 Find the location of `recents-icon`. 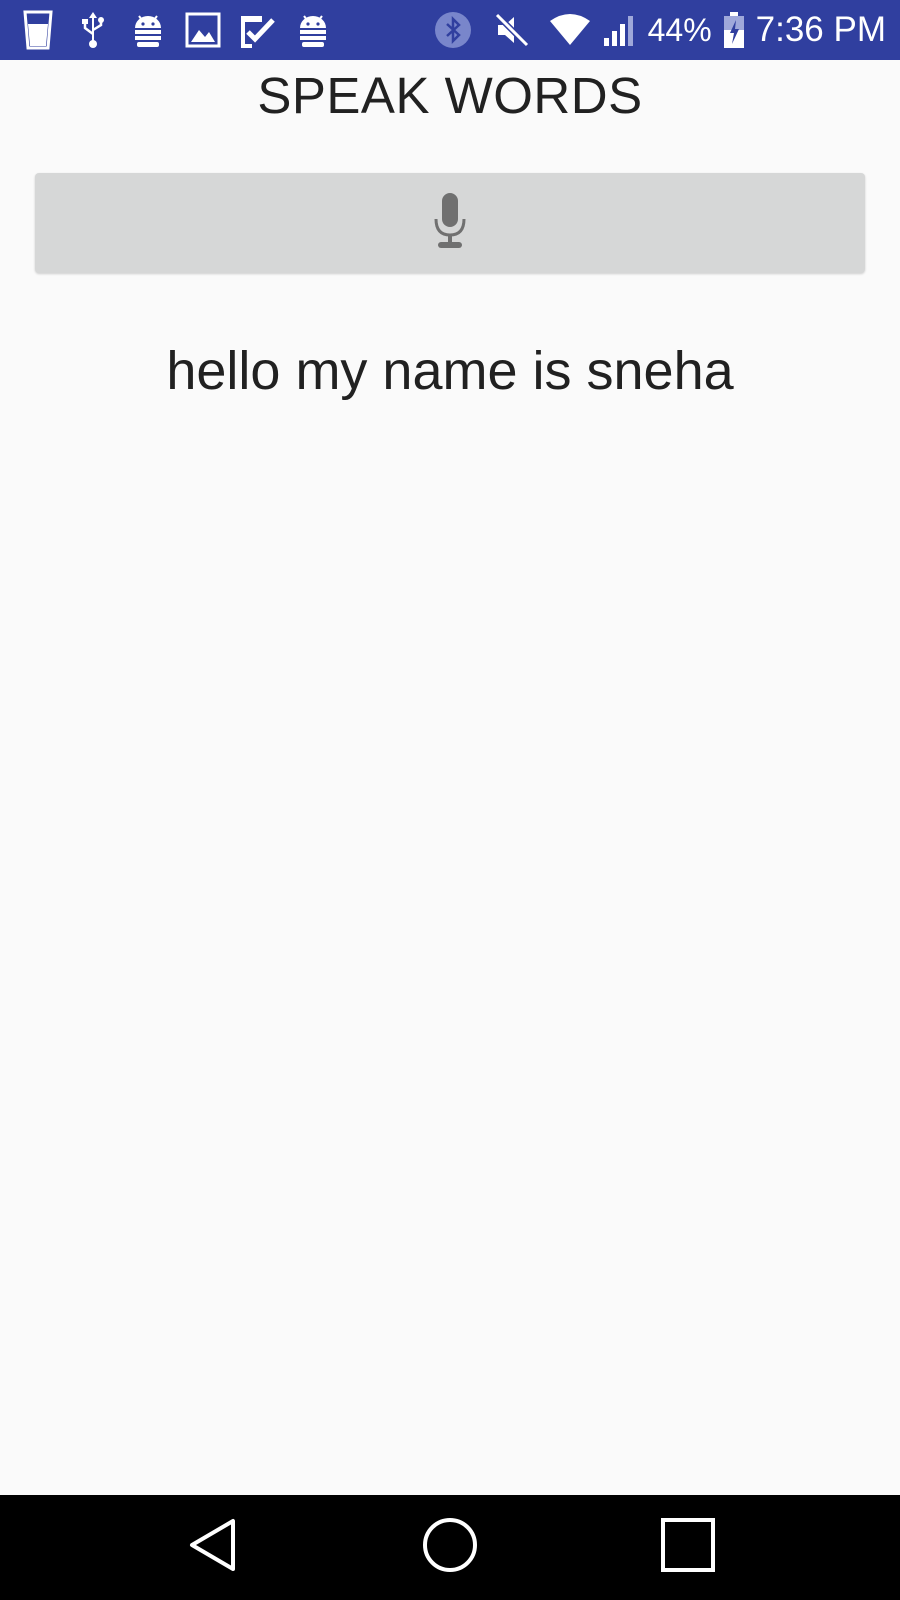

recents-icon is located at coordinates (688, 1547).